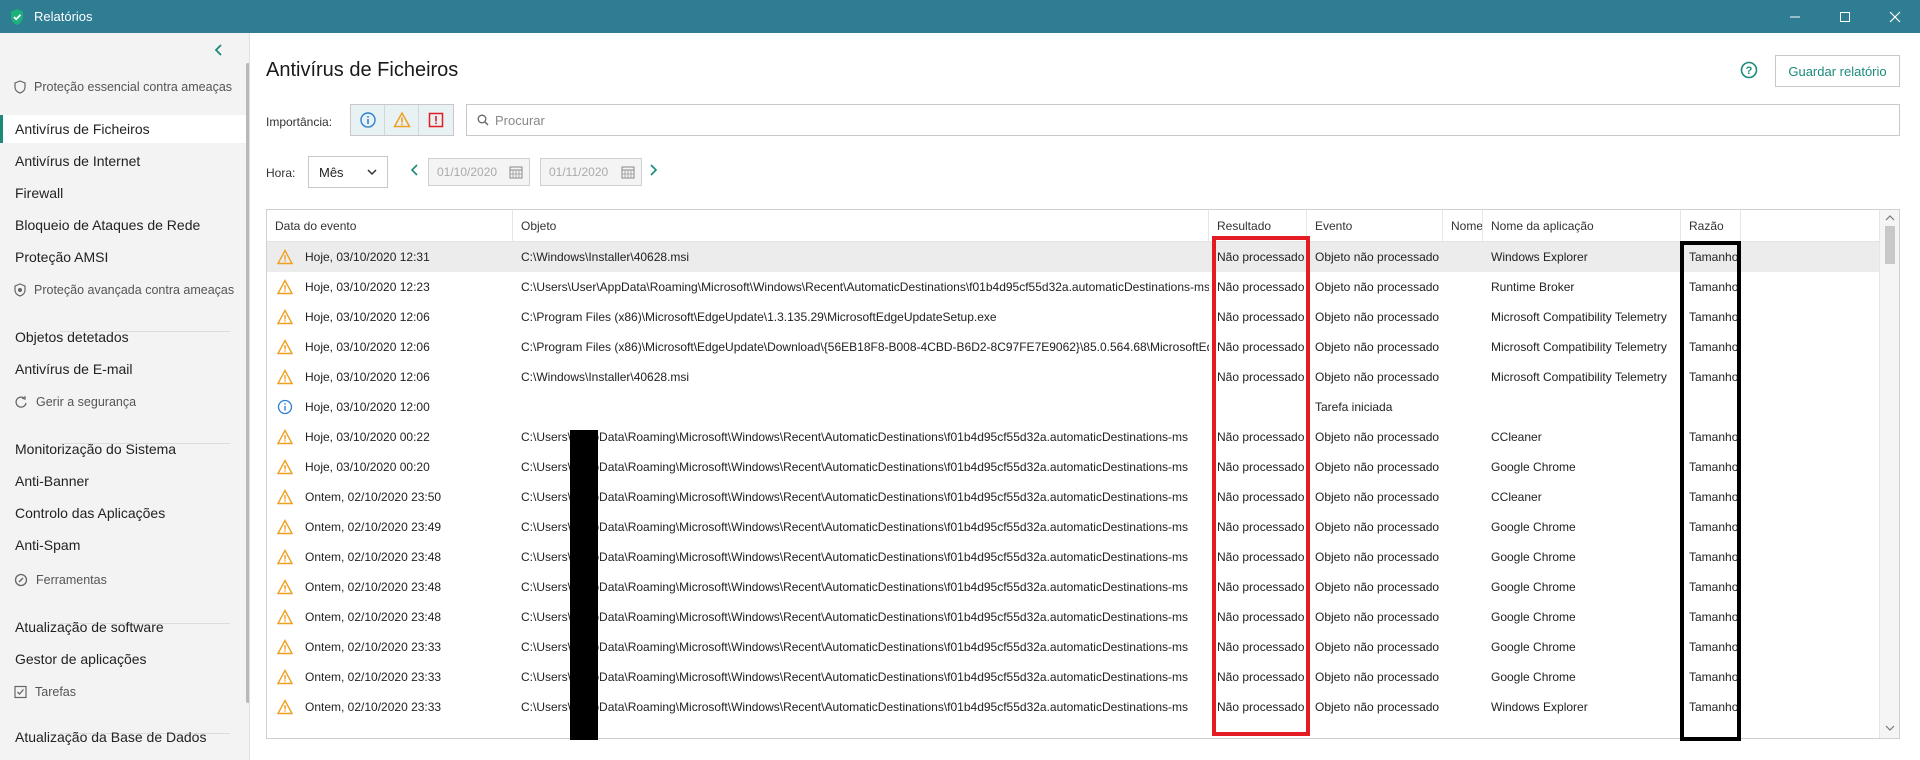 The height and width of the screenshot is (760, 1920). I want to click on highlight-result-column, so click(1261, 486).